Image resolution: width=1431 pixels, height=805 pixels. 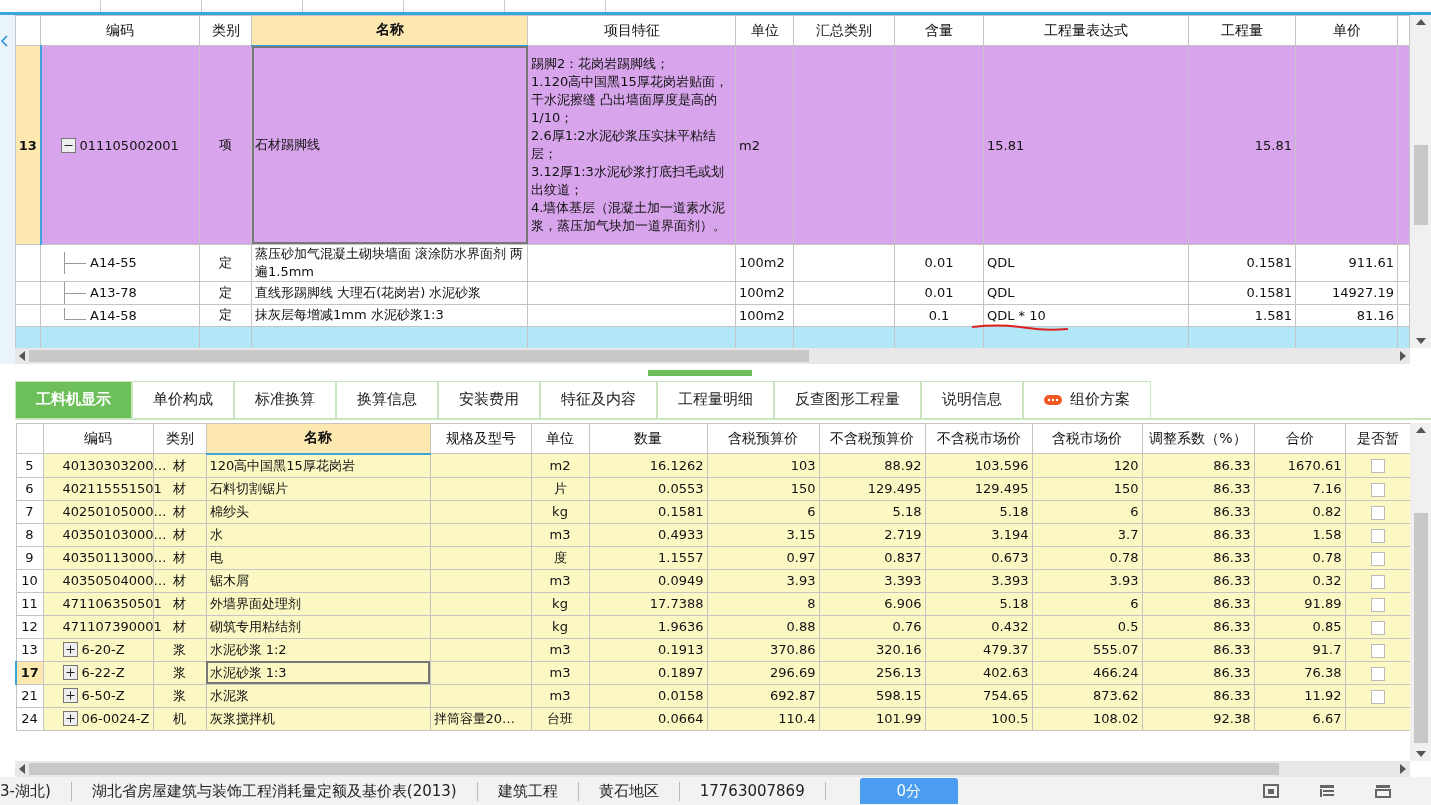 What do you see at coordinates (713, 696) in the screenshot?
I see `table-row: 21 6-50-Z 浆 水泥浆 m3 0.0158 692.87 598.15 754.65 873.62 86.33 11.92` at bounding box center [713, 696].